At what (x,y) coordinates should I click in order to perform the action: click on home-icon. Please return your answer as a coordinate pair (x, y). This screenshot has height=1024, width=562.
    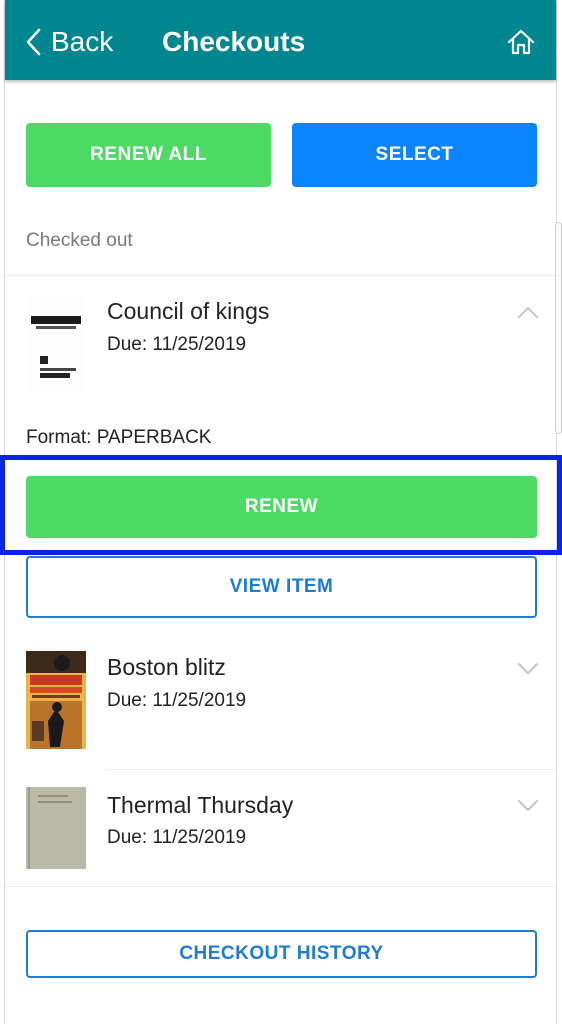
    Looking at the image, I should click on (521, 42).